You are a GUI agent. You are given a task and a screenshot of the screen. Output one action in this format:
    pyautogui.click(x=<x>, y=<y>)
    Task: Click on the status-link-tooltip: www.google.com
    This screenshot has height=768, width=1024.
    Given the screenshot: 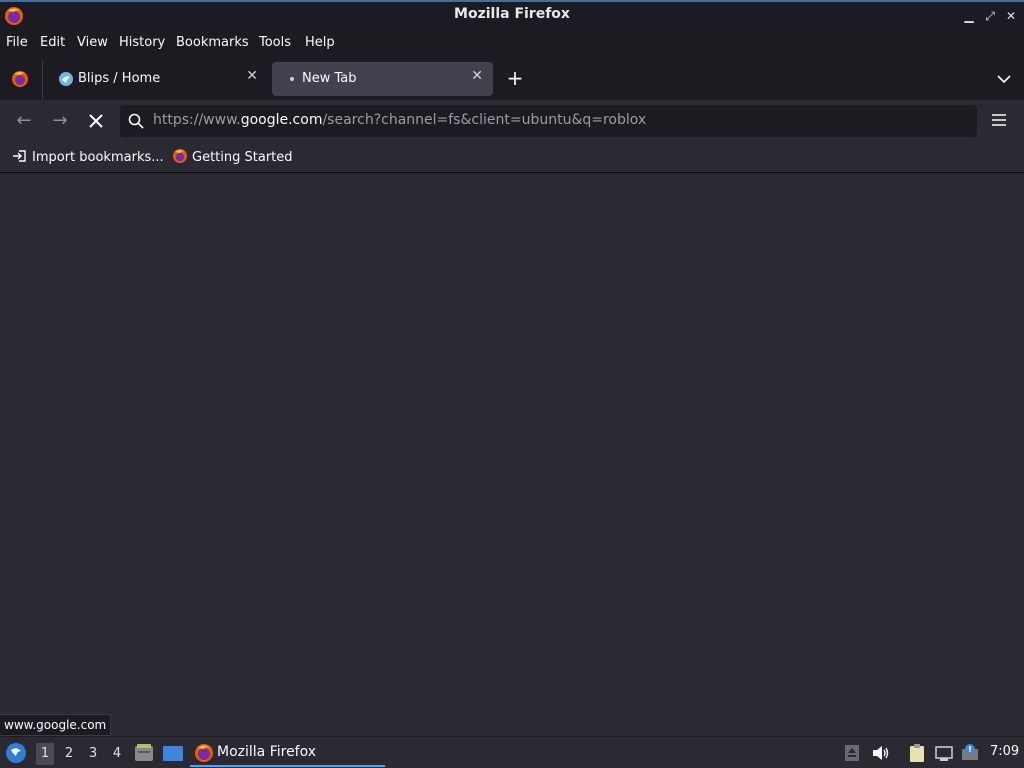 What is the action you would take?
    pyautogui.click(x=56, y=725)
    